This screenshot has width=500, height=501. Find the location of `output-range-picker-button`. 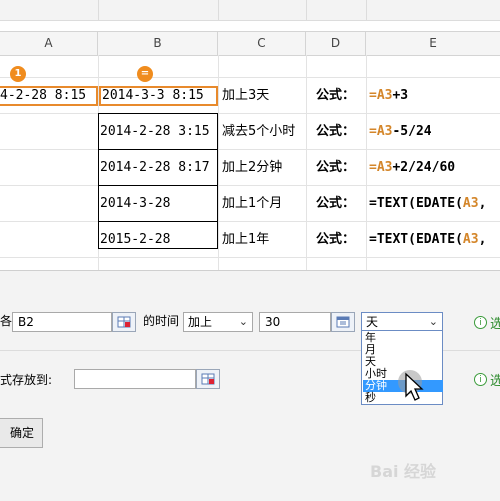

output-range-picker-button is located at coordinates (208, 379).